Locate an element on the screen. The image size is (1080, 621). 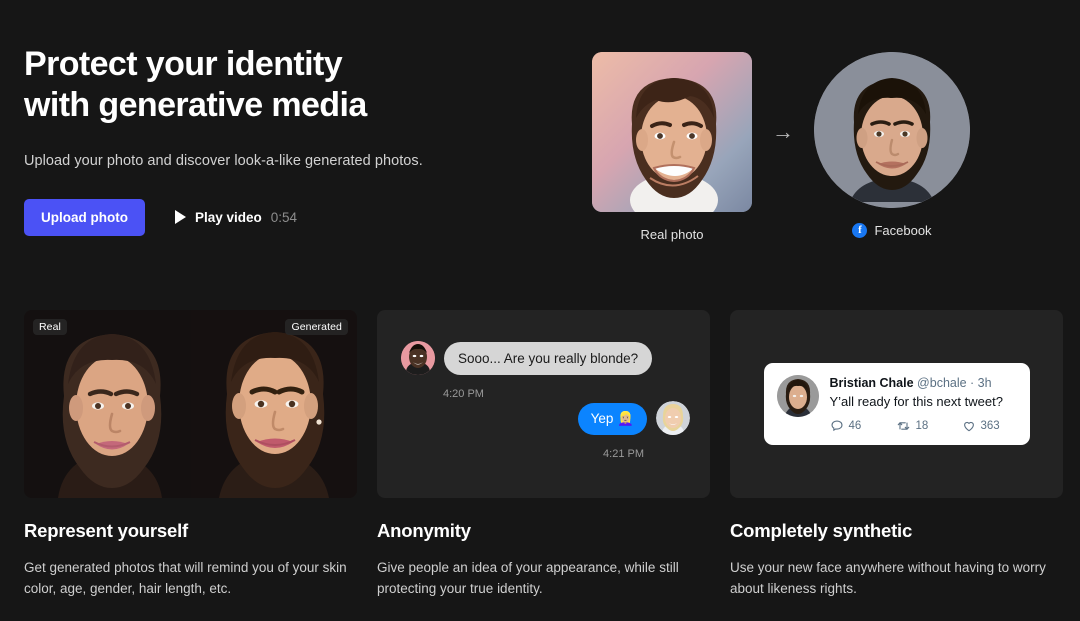
play-video-duration: 0:54 is located at coordinates (284, 217).